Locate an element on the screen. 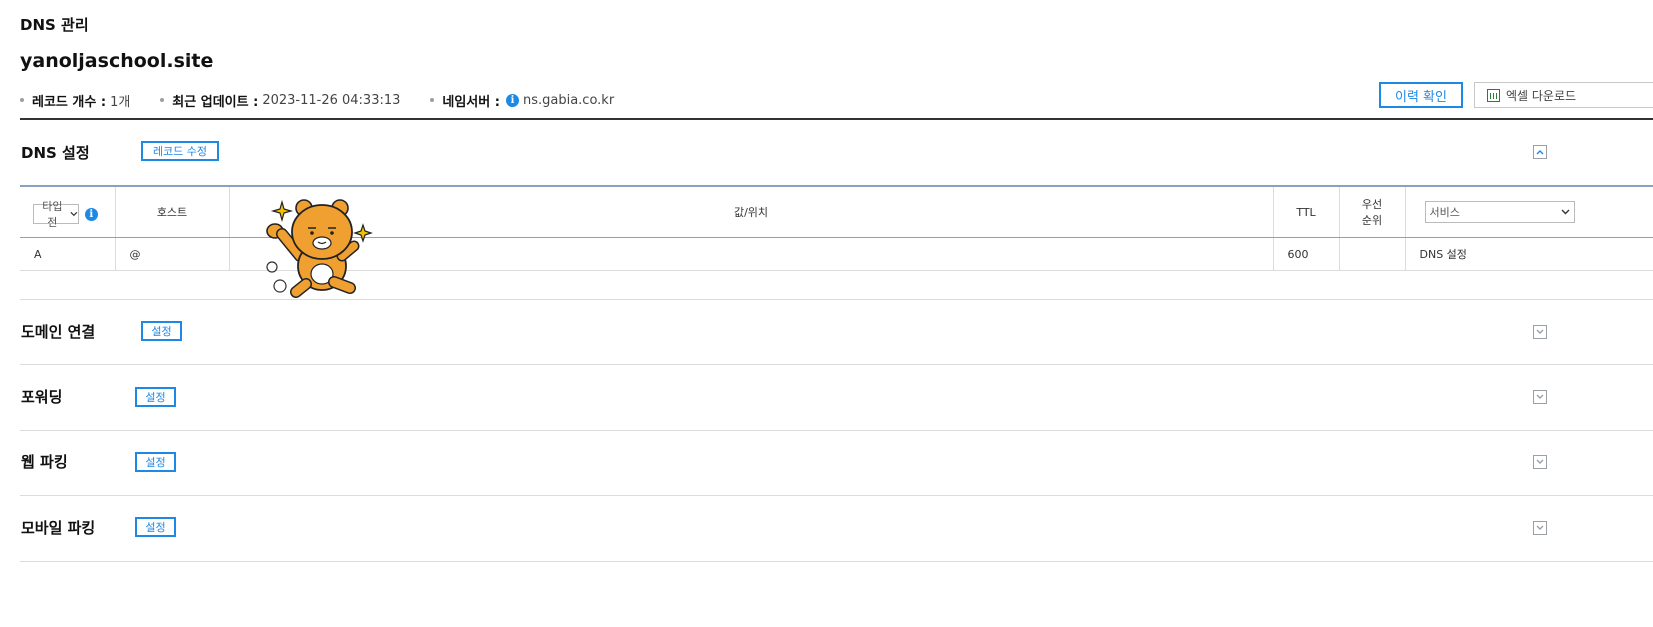 This screenshot has width=1653, height=627. excel-download-button: 엑셀 다운로드 is located at coordinates (1563, 95).